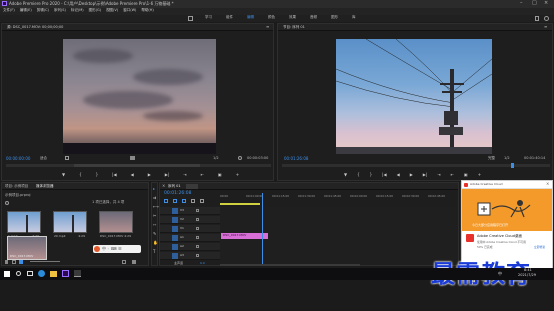  What do you see at coordinates (190, 18) in the screenshot?
I see `home-icon` at bounding box center [190, 18].